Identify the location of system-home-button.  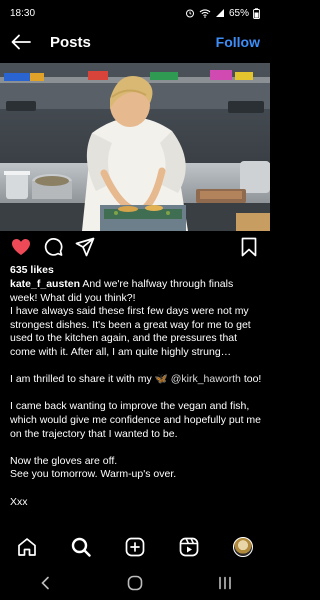
(135, 583).